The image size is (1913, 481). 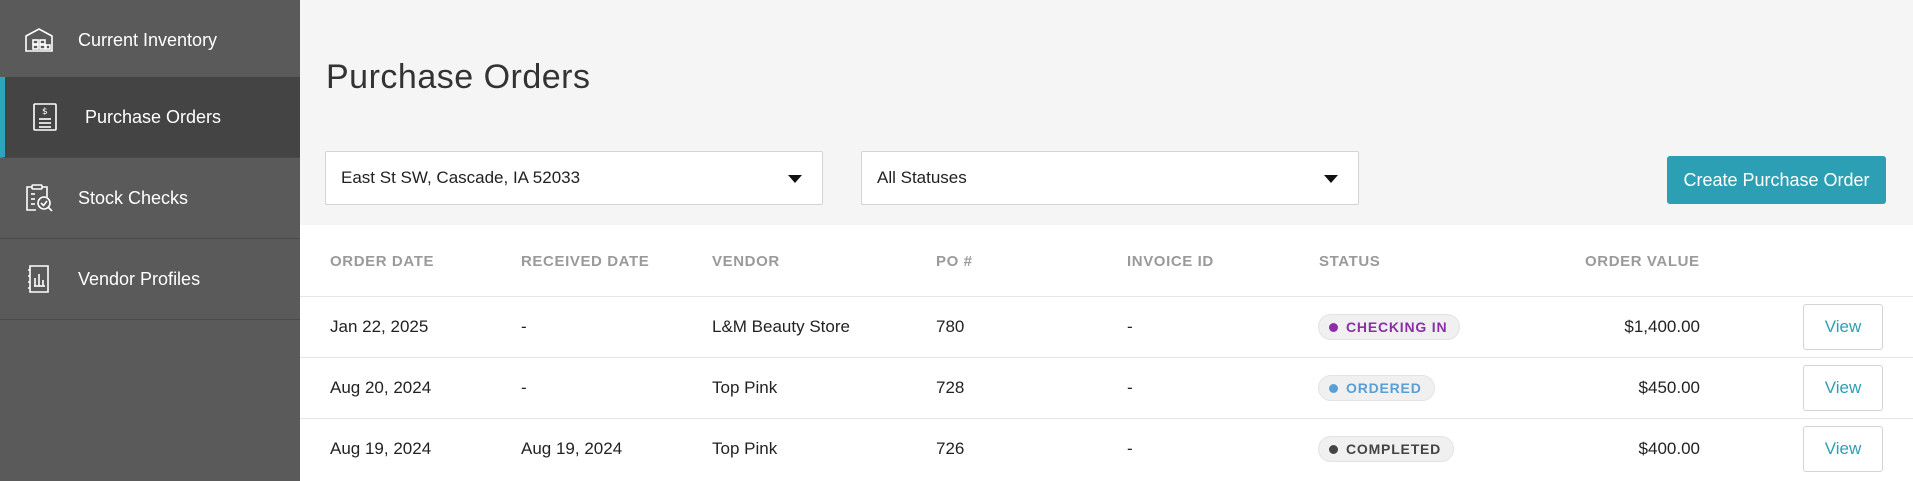 I want to click on status-badge: ORDERED, so click(x=1376, y=388).